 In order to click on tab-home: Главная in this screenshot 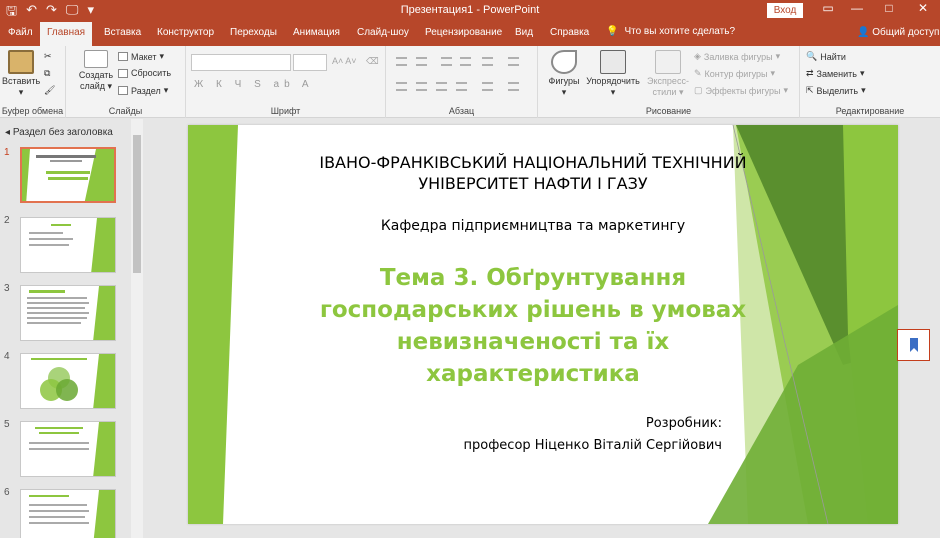, I will do `click(66, 34)`.